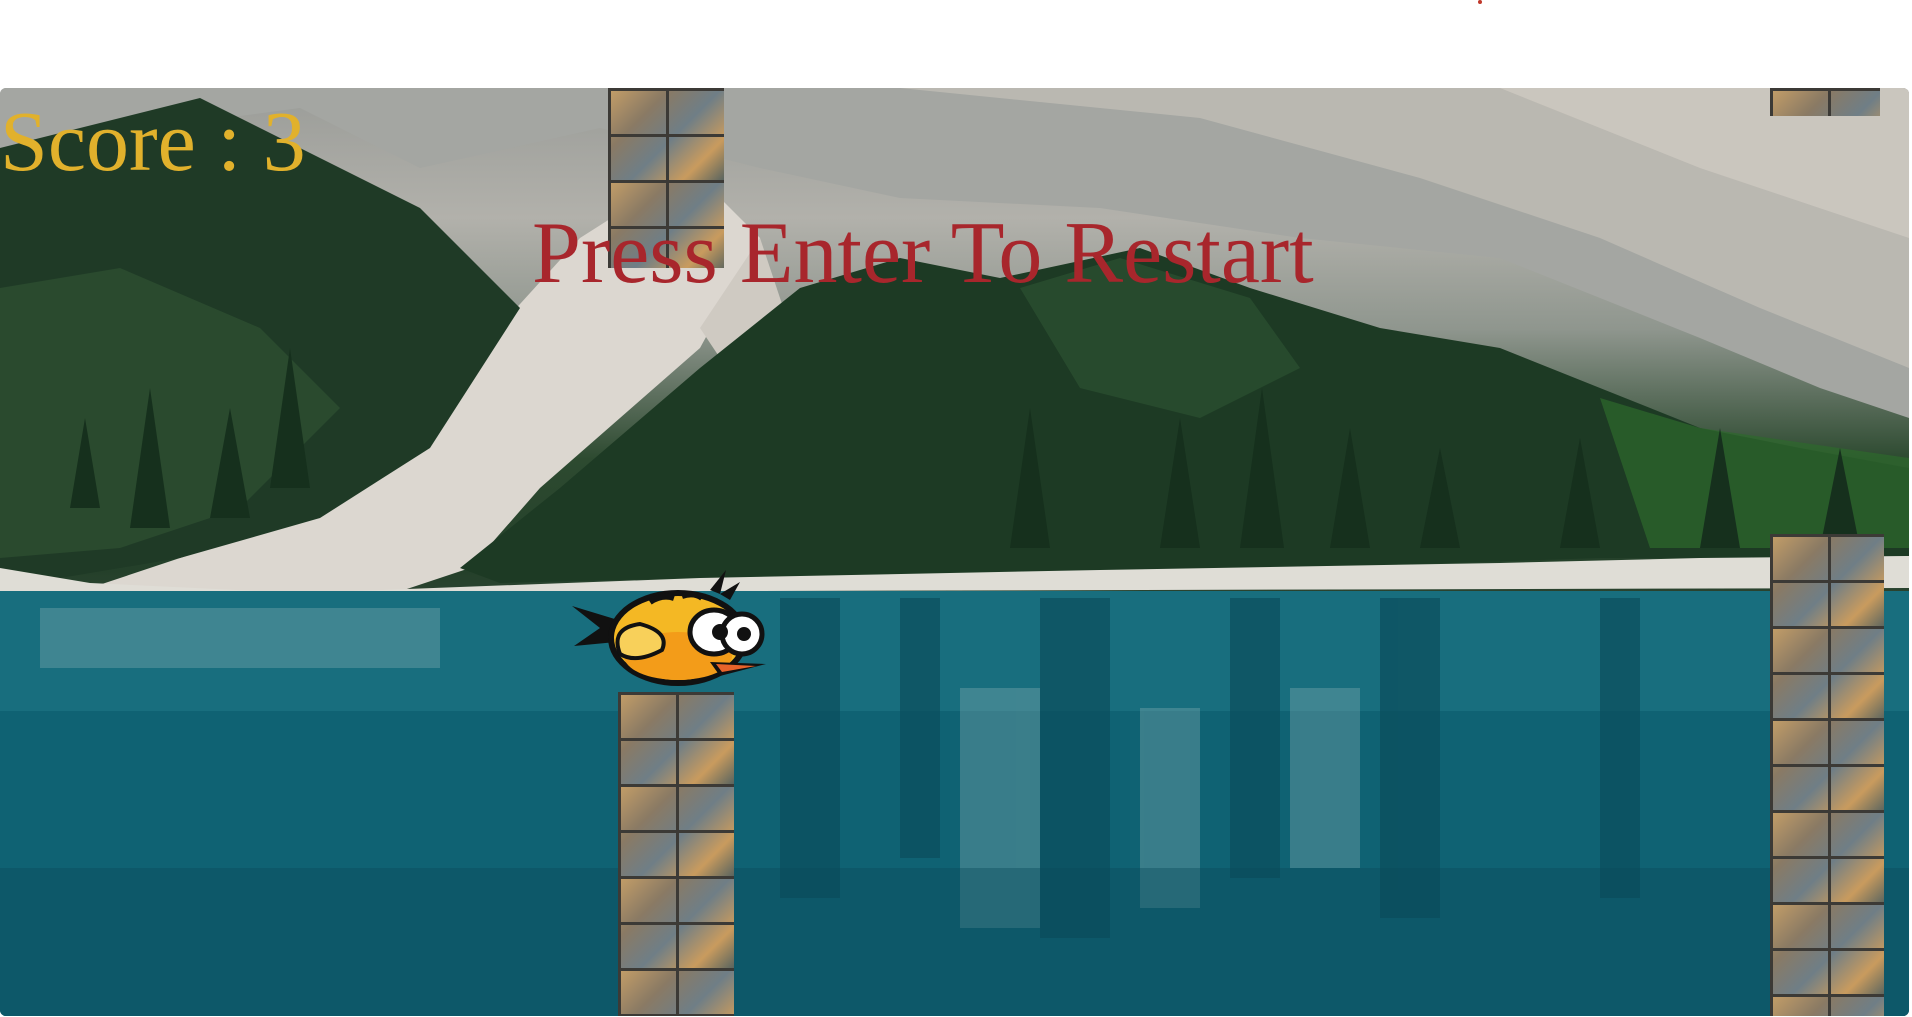 The height and width of the screenshot is (1017, 1912). What do you see at coordinates (1480, 2) in the screenshot?
I see `indicator-dot` at bounding box center [1480, 2].